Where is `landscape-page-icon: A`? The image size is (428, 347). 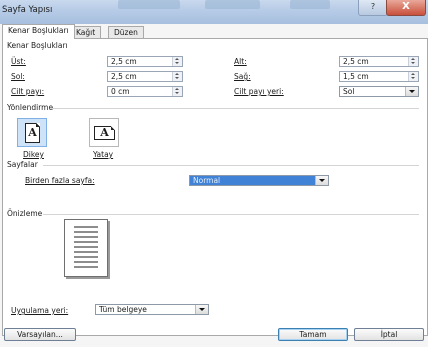 landscape-page-icon: A is located at coordinates (104, 133).